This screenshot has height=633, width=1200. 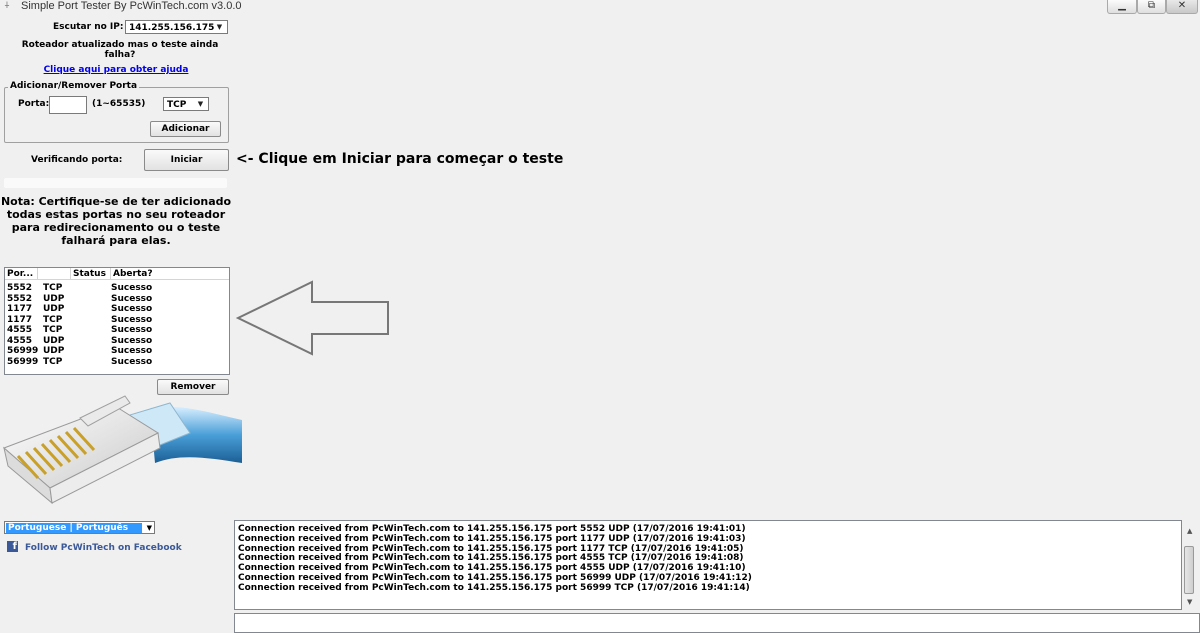 I want to click on start-button: Iniciar, so click(x=186, y=160).